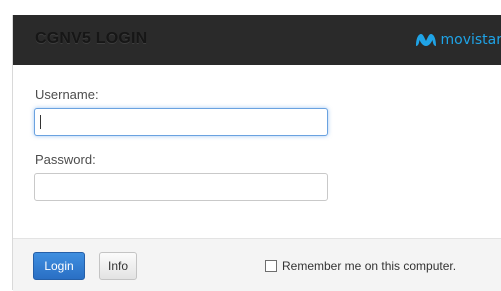 The image size is (501, 291). What do you see at coordinates (91, 39) in the screenshot?
I see `login-title: CGNV5 LOGIN` at bounding box center [91, 39].